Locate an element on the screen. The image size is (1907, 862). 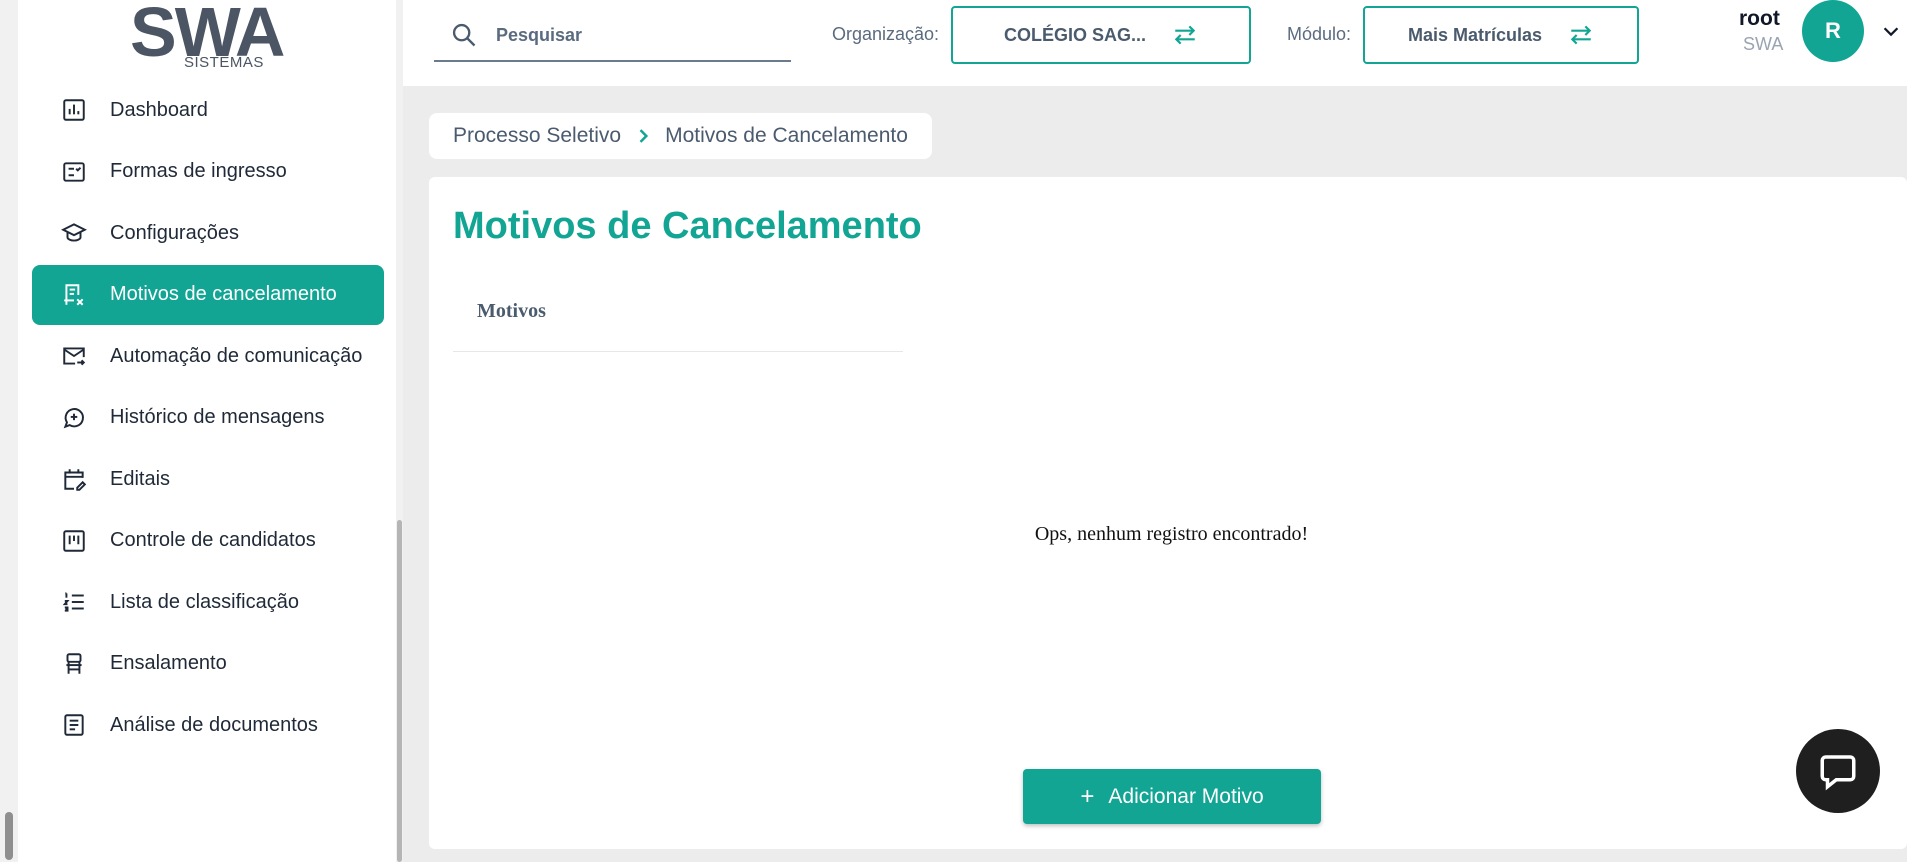
sidebar-item-label: Controle de candidatos is located at coordinates (213, 540).